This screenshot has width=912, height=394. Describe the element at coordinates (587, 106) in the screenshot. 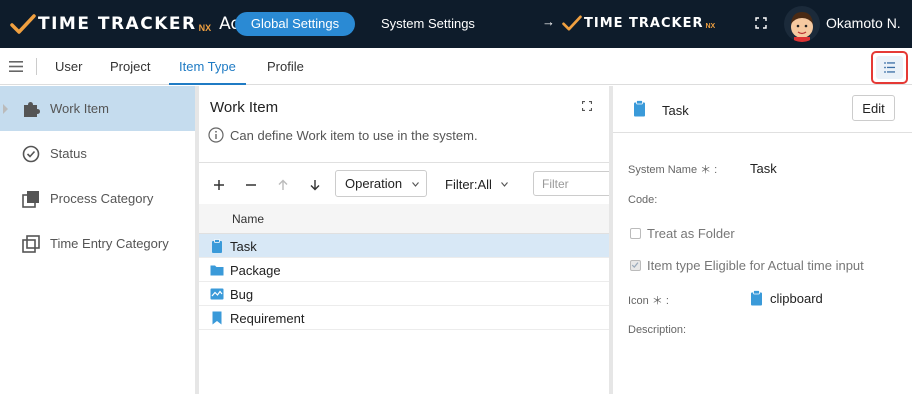

I see `fullscreen-icon` at that location.